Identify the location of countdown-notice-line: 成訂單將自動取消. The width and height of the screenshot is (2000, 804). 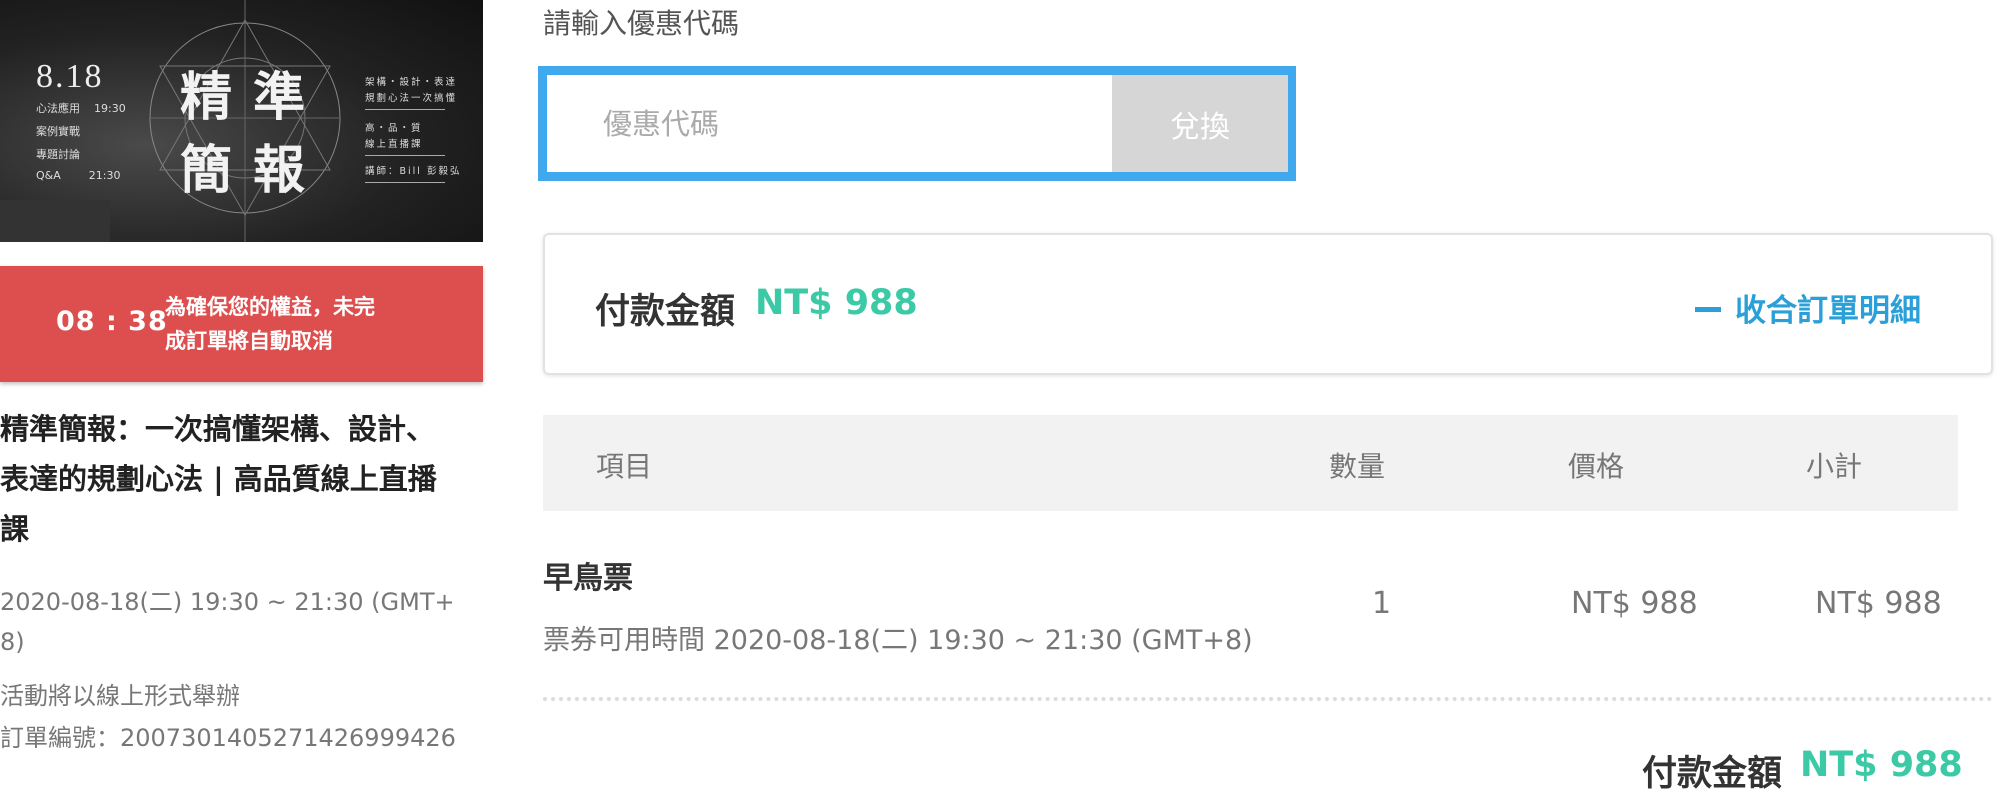
(249, 341).